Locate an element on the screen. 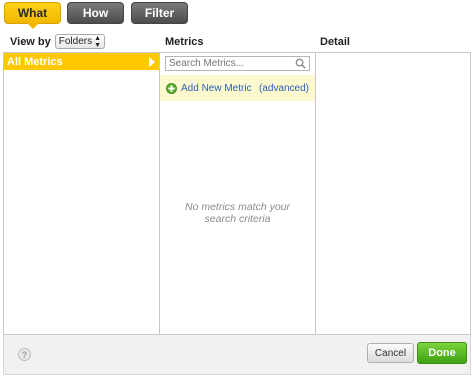 The height and width of the screenshot is (378, 474). cancel-button: Cancel is located at coordinates (390, 353).